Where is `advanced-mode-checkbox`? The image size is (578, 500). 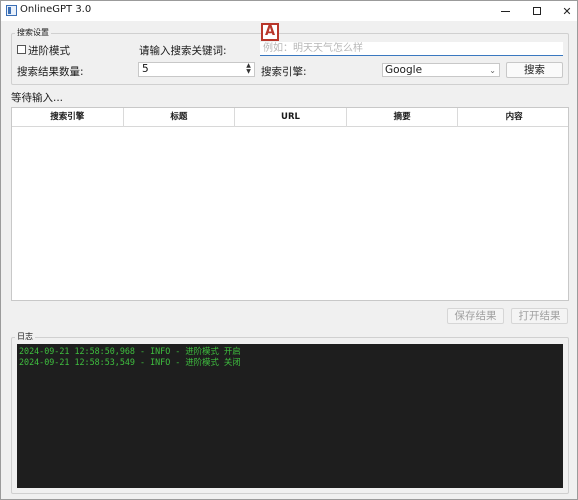 advanced-mode-checkbox is located at coordinates (21, 49).